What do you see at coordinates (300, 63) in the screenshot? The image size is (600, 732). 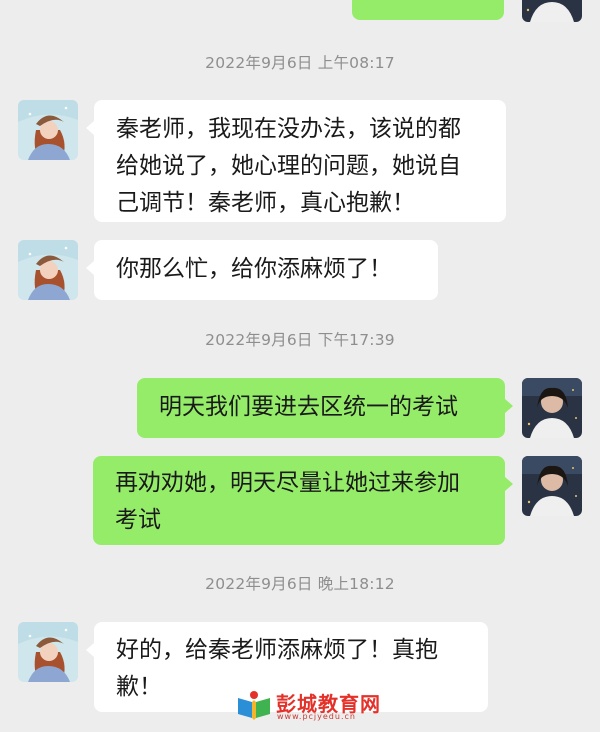 I see `timestamp: 2022年9月6日 上午08:17` at bounding box center [300, 63].